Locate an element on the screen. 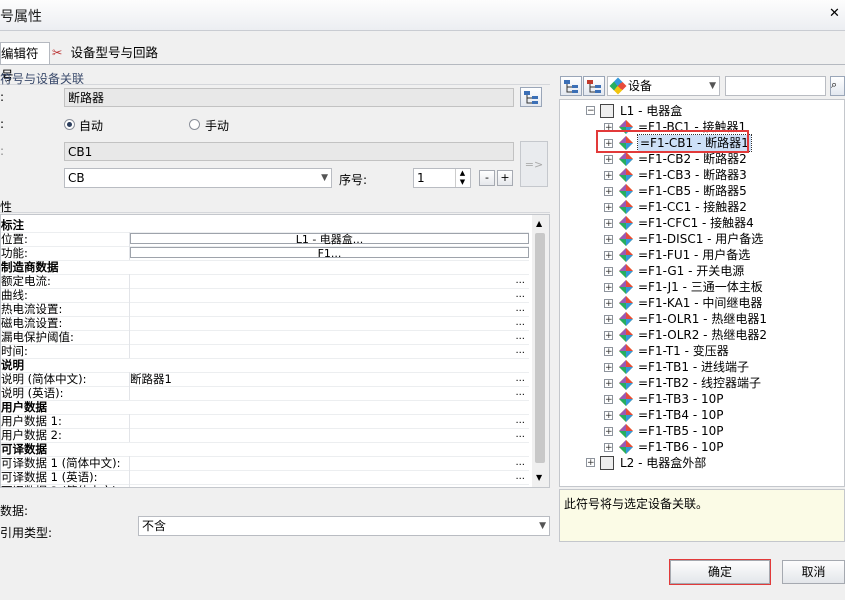 The height and width of the screenshot is (600, 845). tree-root-l1: L1 - 电器盒 is located at coordinates (651, 111).